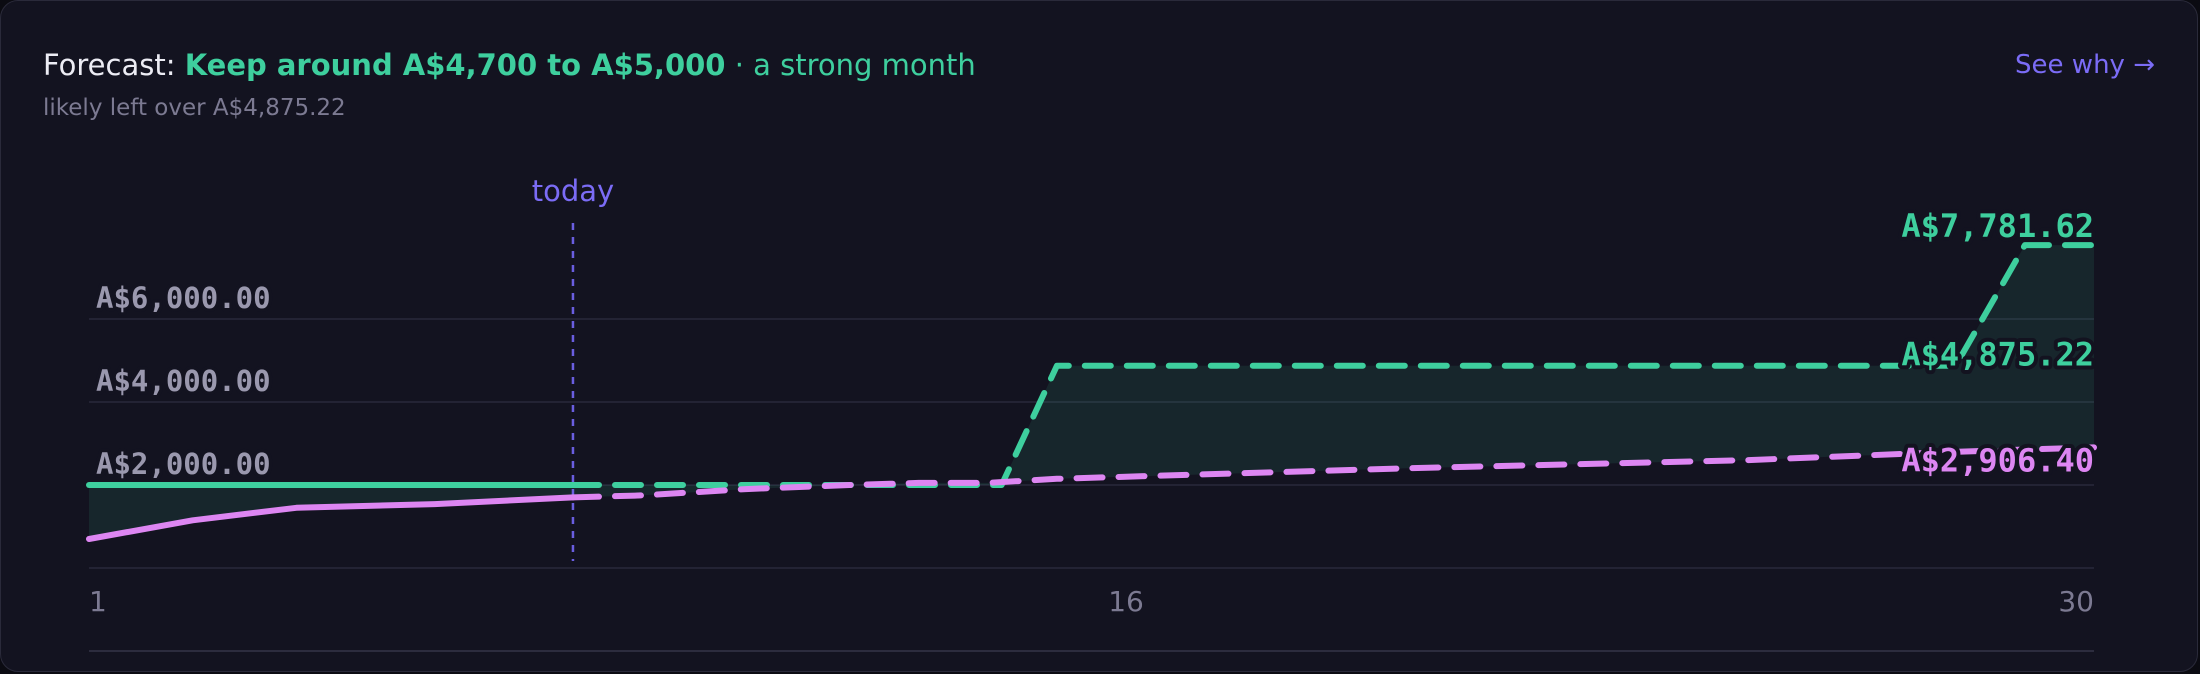 The width and height of the screenshot is (2200, 674). What do you see at coordinates (1997, 226) in the screenshot?
I see `end-value-label: A$7,781.62` at bounding box center [1997, 226].